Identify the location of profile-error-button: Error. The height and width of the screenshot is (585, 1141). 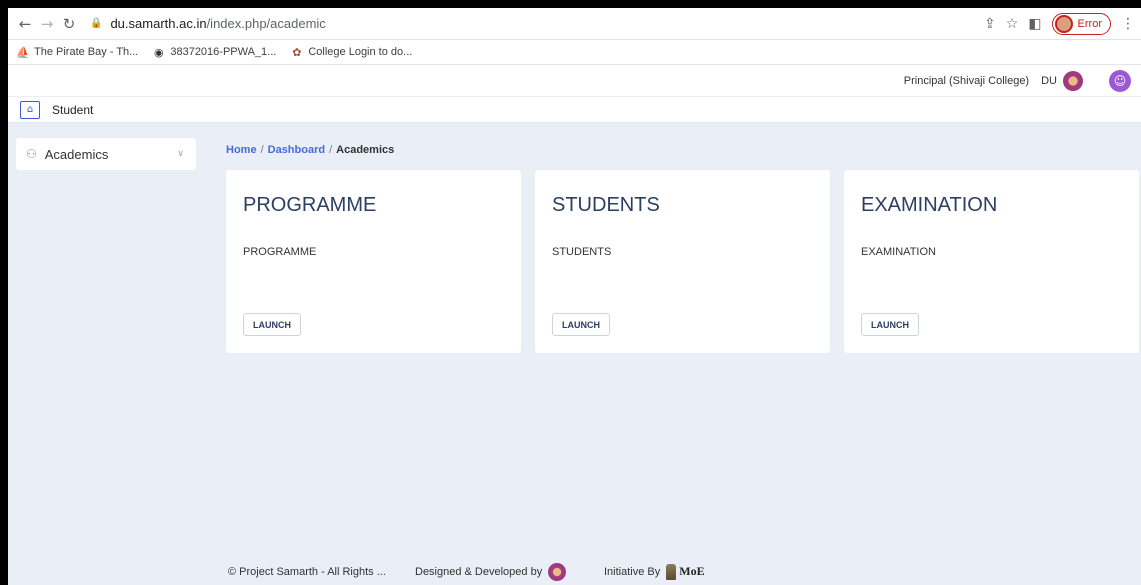
(1081, 23).